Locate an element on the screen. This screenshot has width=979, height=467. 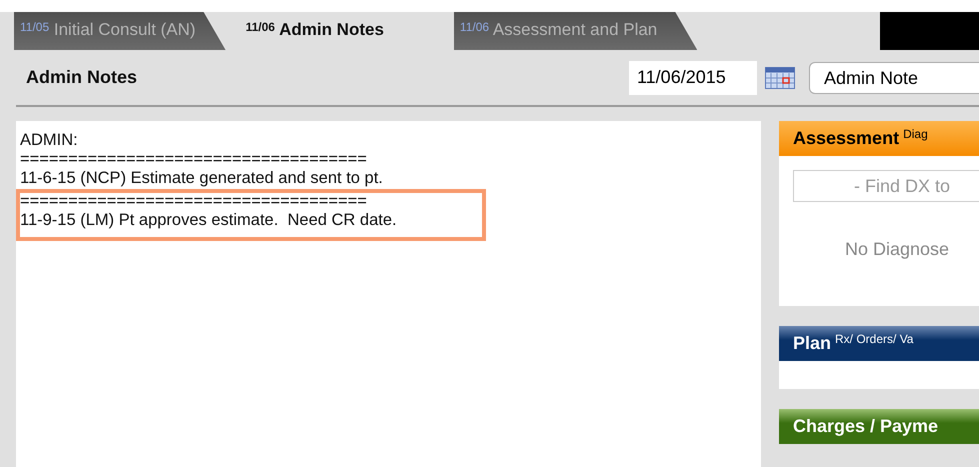
panel-header: Charges / Payme is located at coordinates (879, 426).